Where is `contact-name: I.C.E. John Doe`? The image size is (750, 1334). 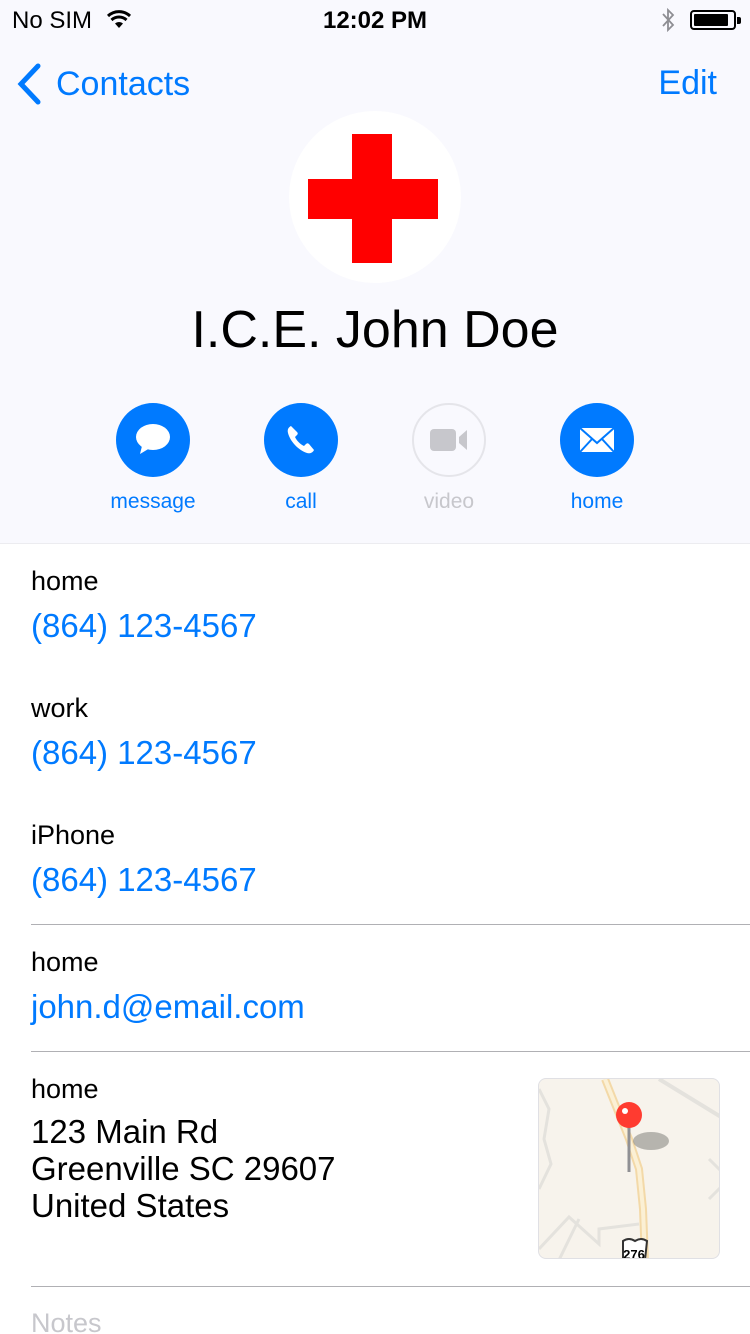 contact-name: I.C.E. John Doe is located at coordinates (375, 330).